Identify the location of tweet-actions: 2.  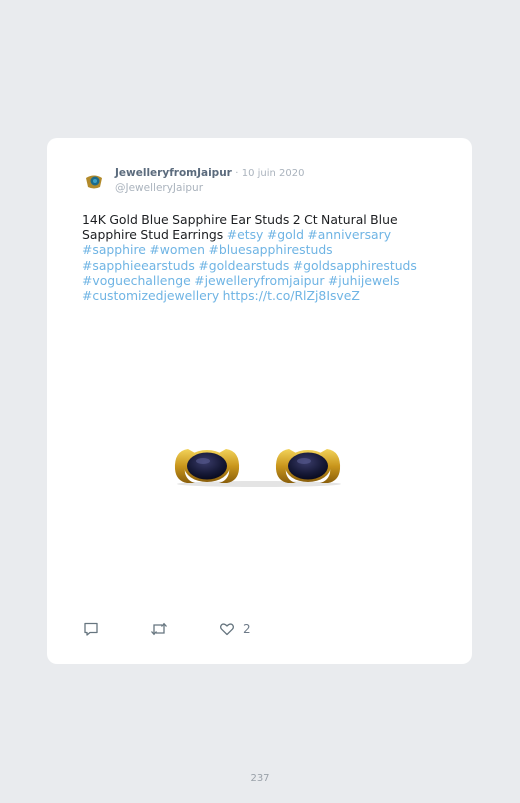
(183, 629).